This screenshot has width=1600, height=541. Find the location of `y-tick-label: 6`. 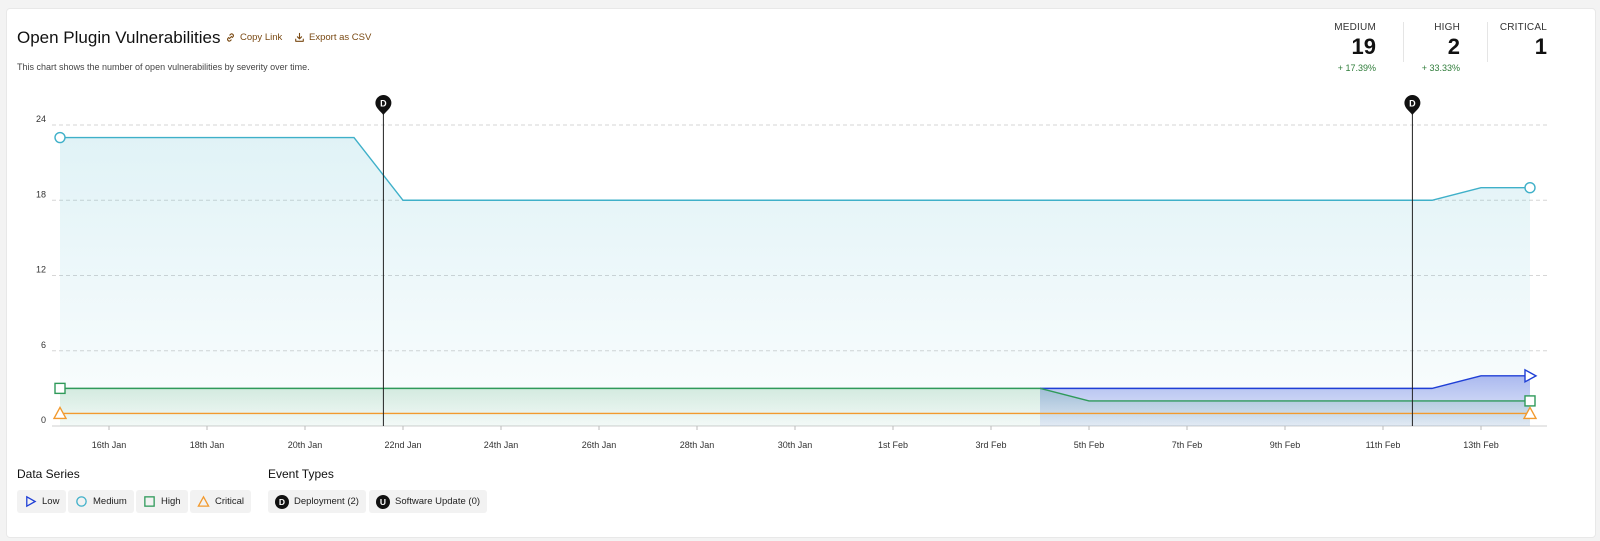

y-tick-label: 6 is located at coordinates (43, 345).